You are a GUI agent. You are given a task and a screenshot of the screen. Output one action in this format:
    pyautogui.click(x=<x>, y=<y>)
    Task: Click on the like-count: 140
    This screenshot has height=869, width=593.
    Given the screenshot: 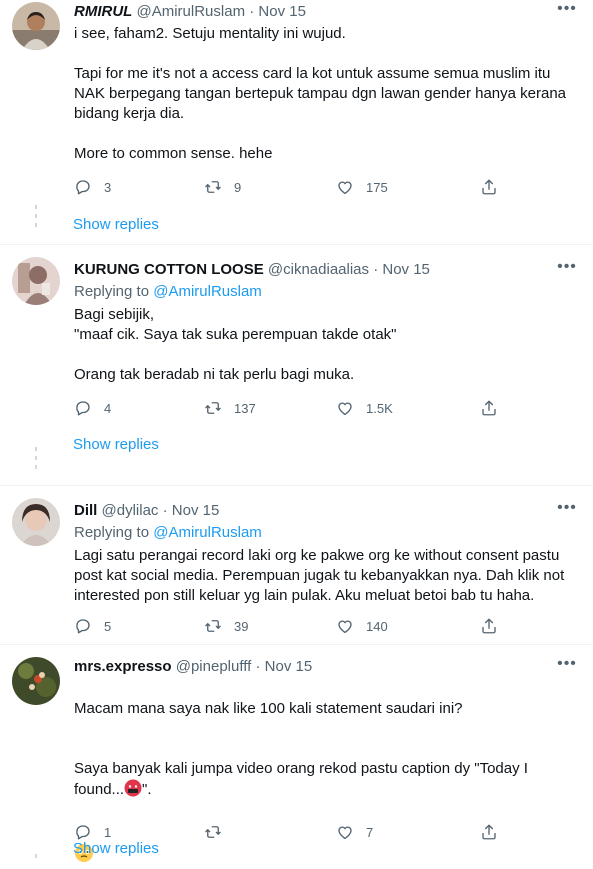 What is the action you would take?
    pyautogui.click(x=377, y=626)
    